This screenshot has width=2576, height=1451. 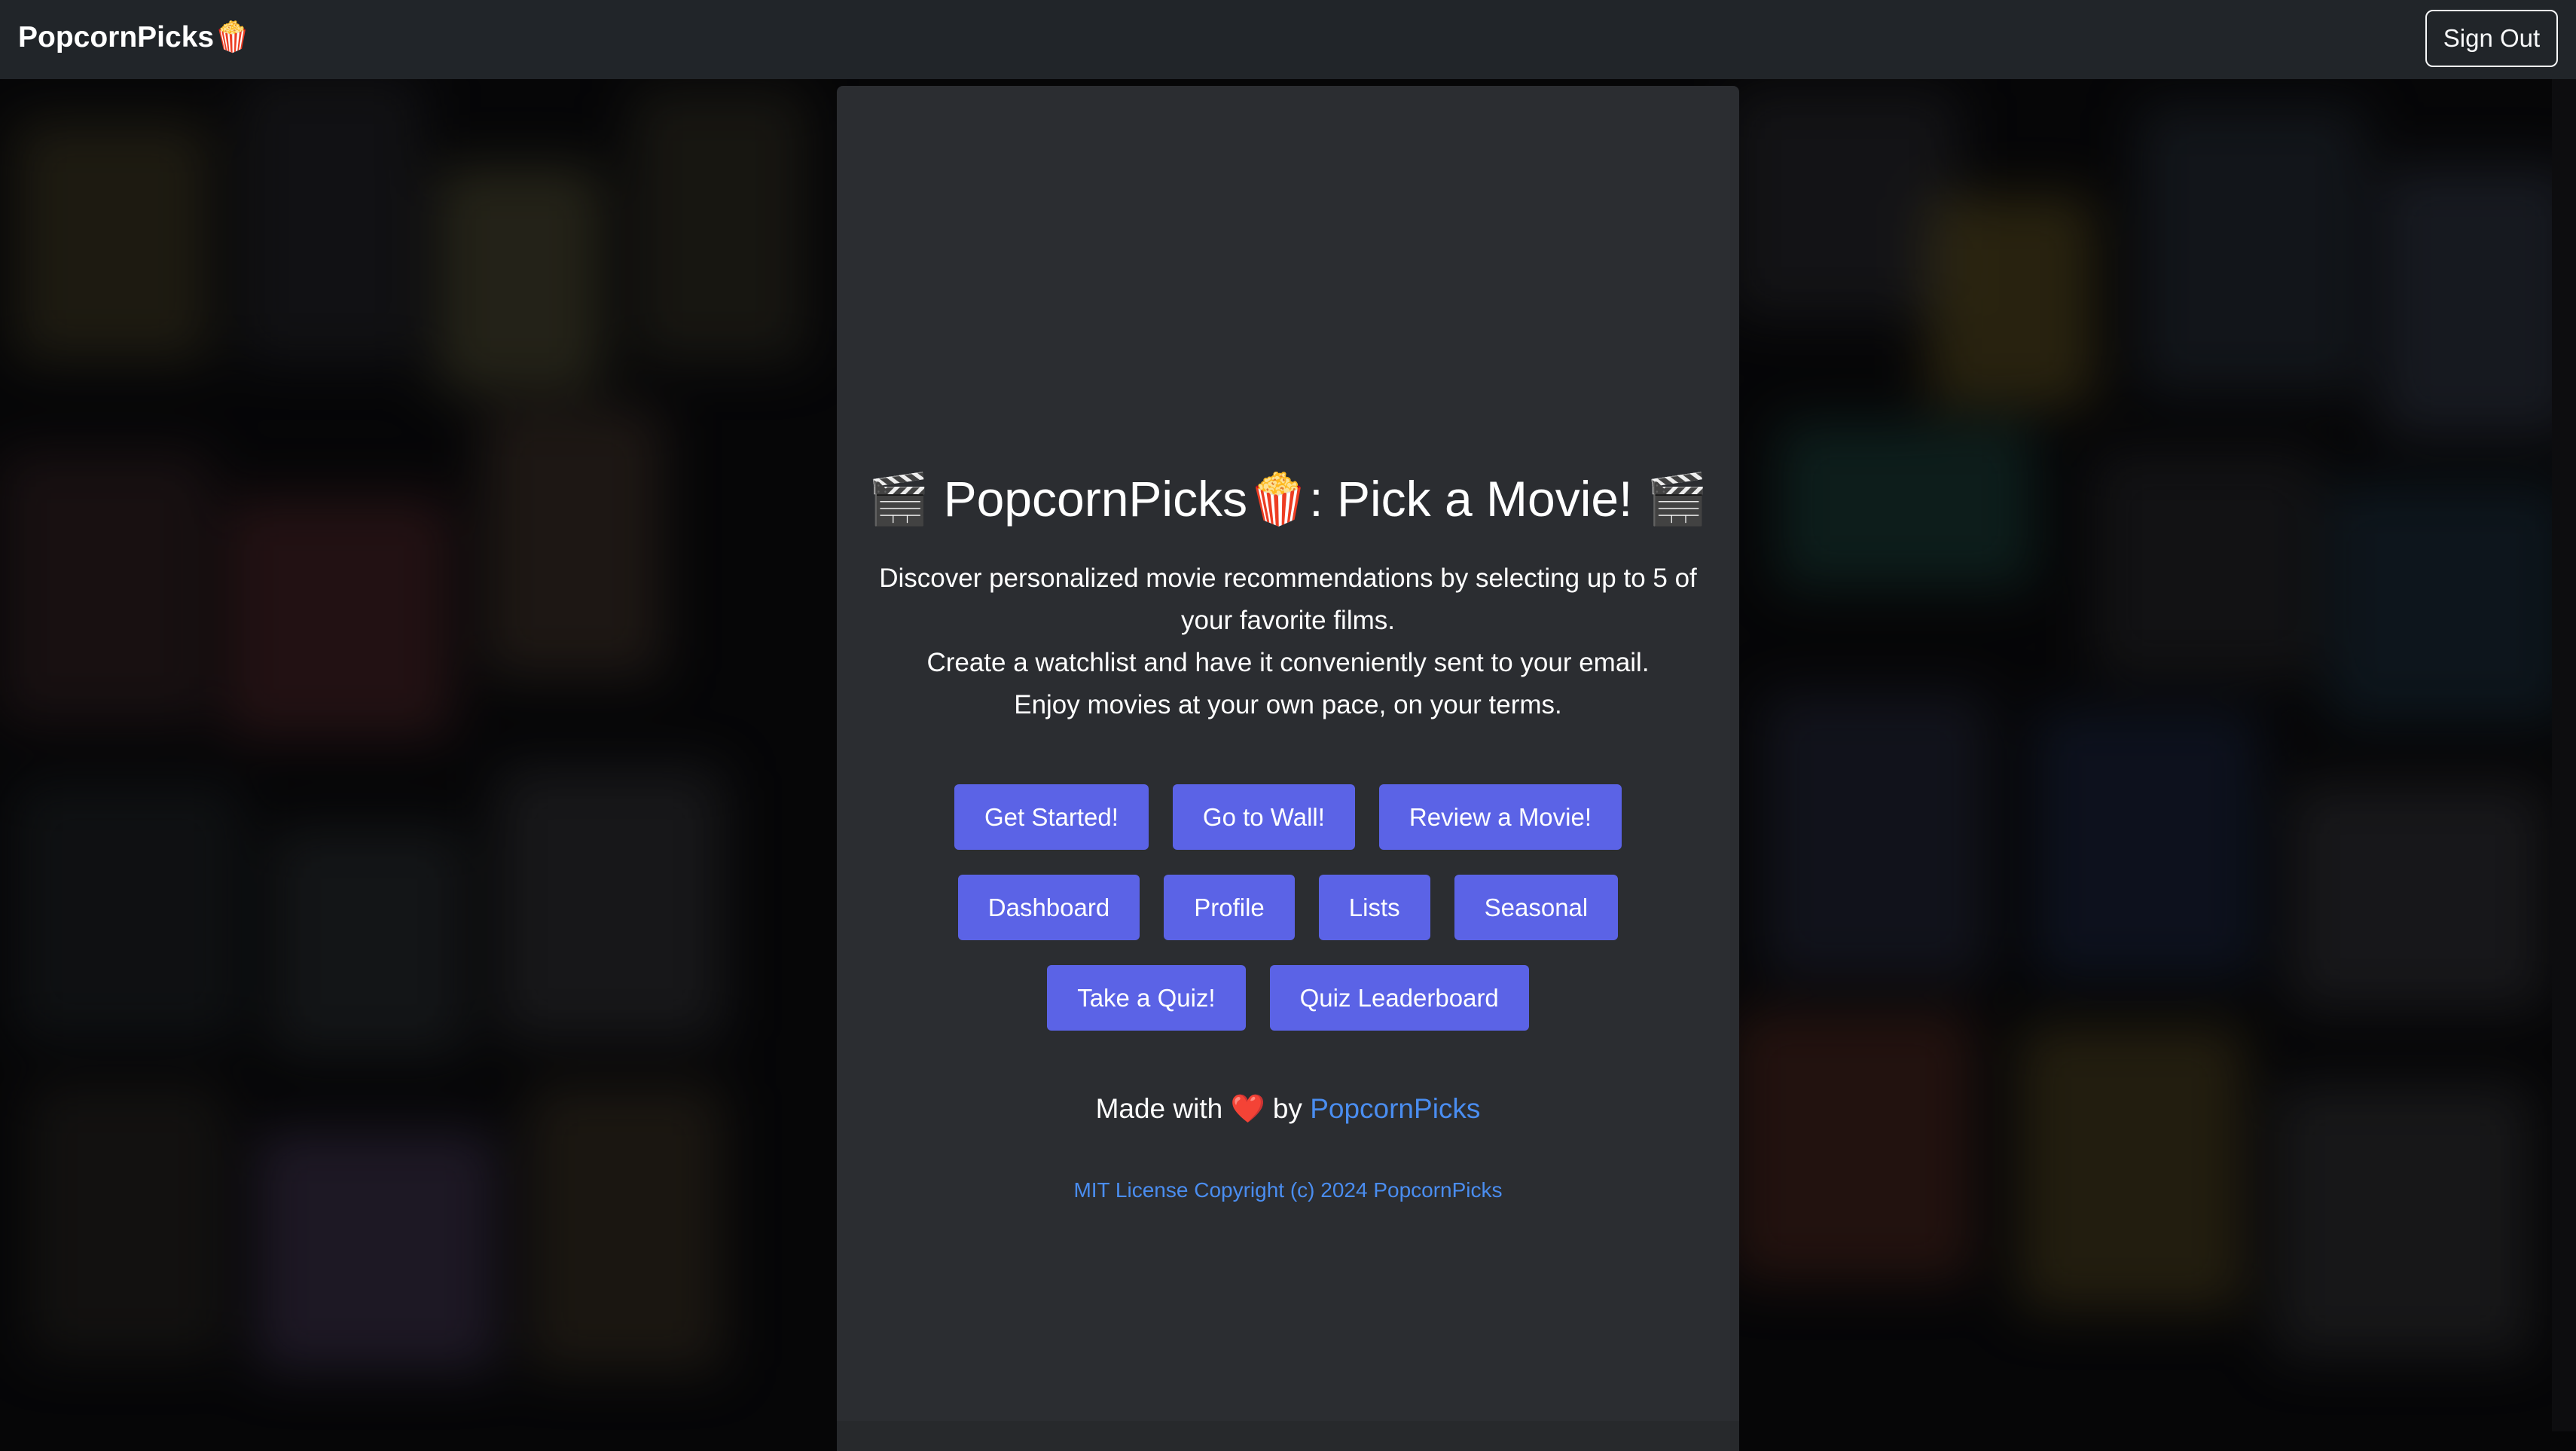 What do you see at coordinates (135, 38) in the screenshot?
I see `brand-logo: PopcornPicks🍿` at bounding box center [135, 38].